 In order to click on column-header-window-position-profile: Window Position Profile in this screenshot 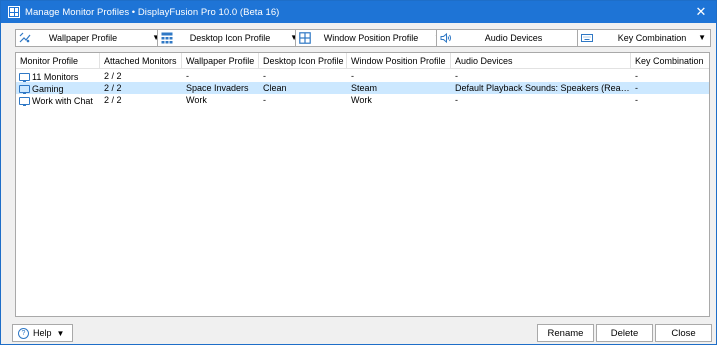, I will do `click(399, 61)`.